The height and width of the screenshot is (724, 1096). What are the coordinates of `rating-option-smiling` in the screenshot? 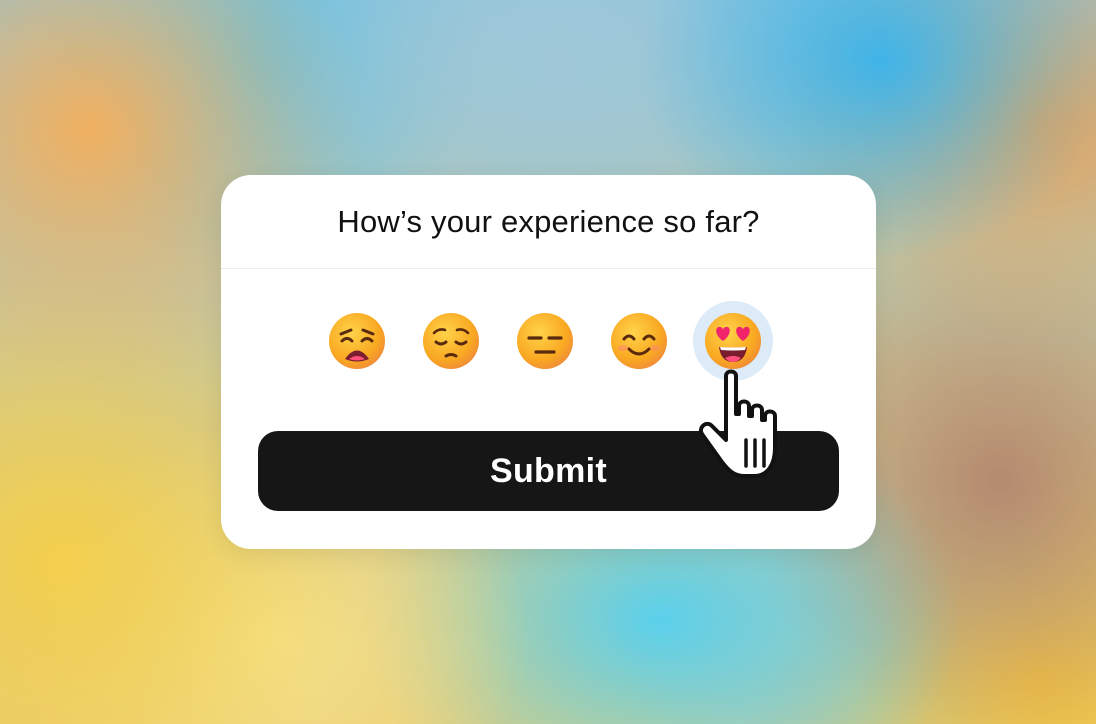 It's located at (639, 341).